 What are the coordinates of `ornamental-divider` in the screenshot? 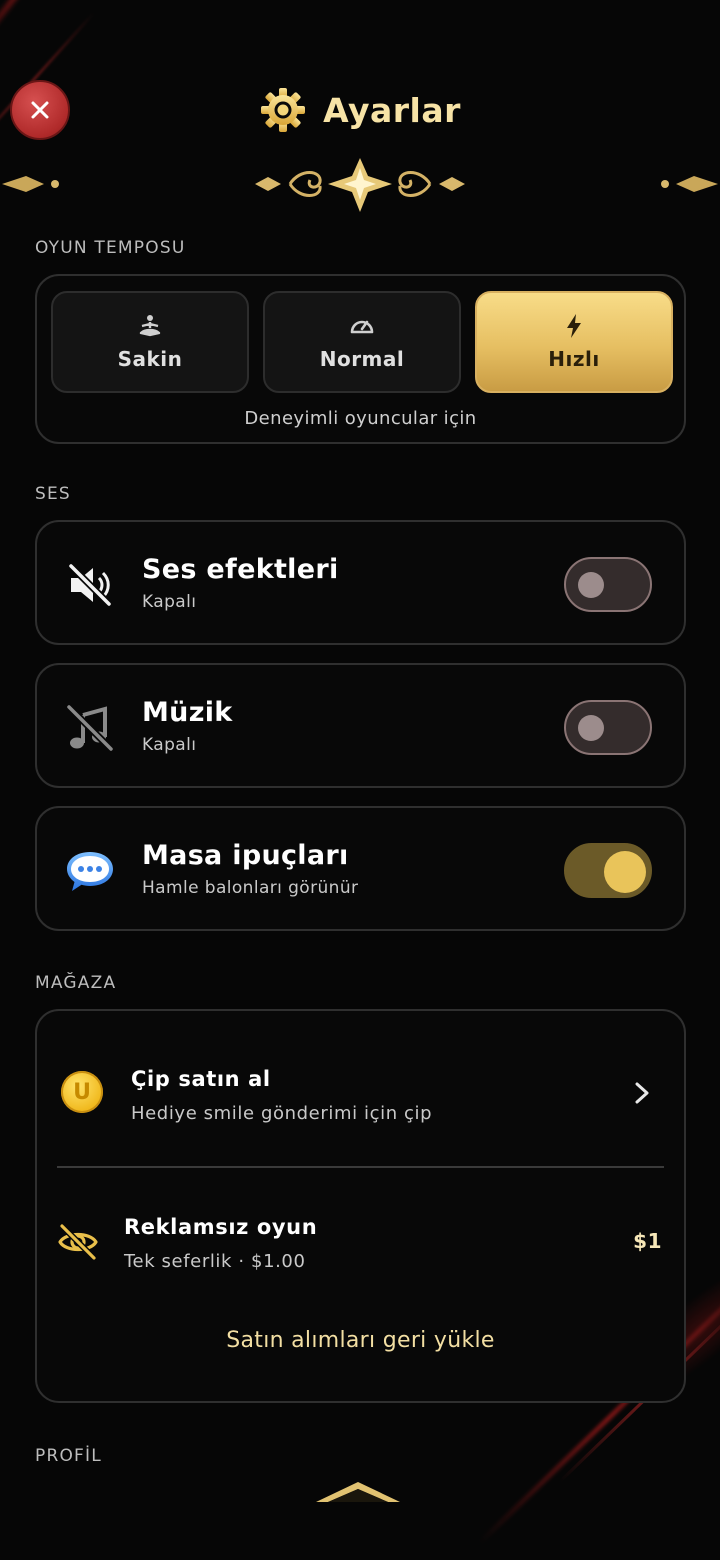 It's located at (360, 185).